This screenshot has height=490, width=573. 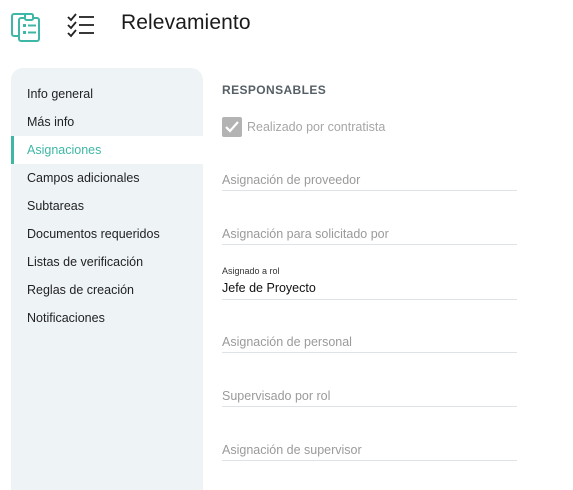 What do you see at coordinates (369, 393) in the screenshot?
I see `supervisado-field: Supervisado por rol` at bounding box center [369, 393].